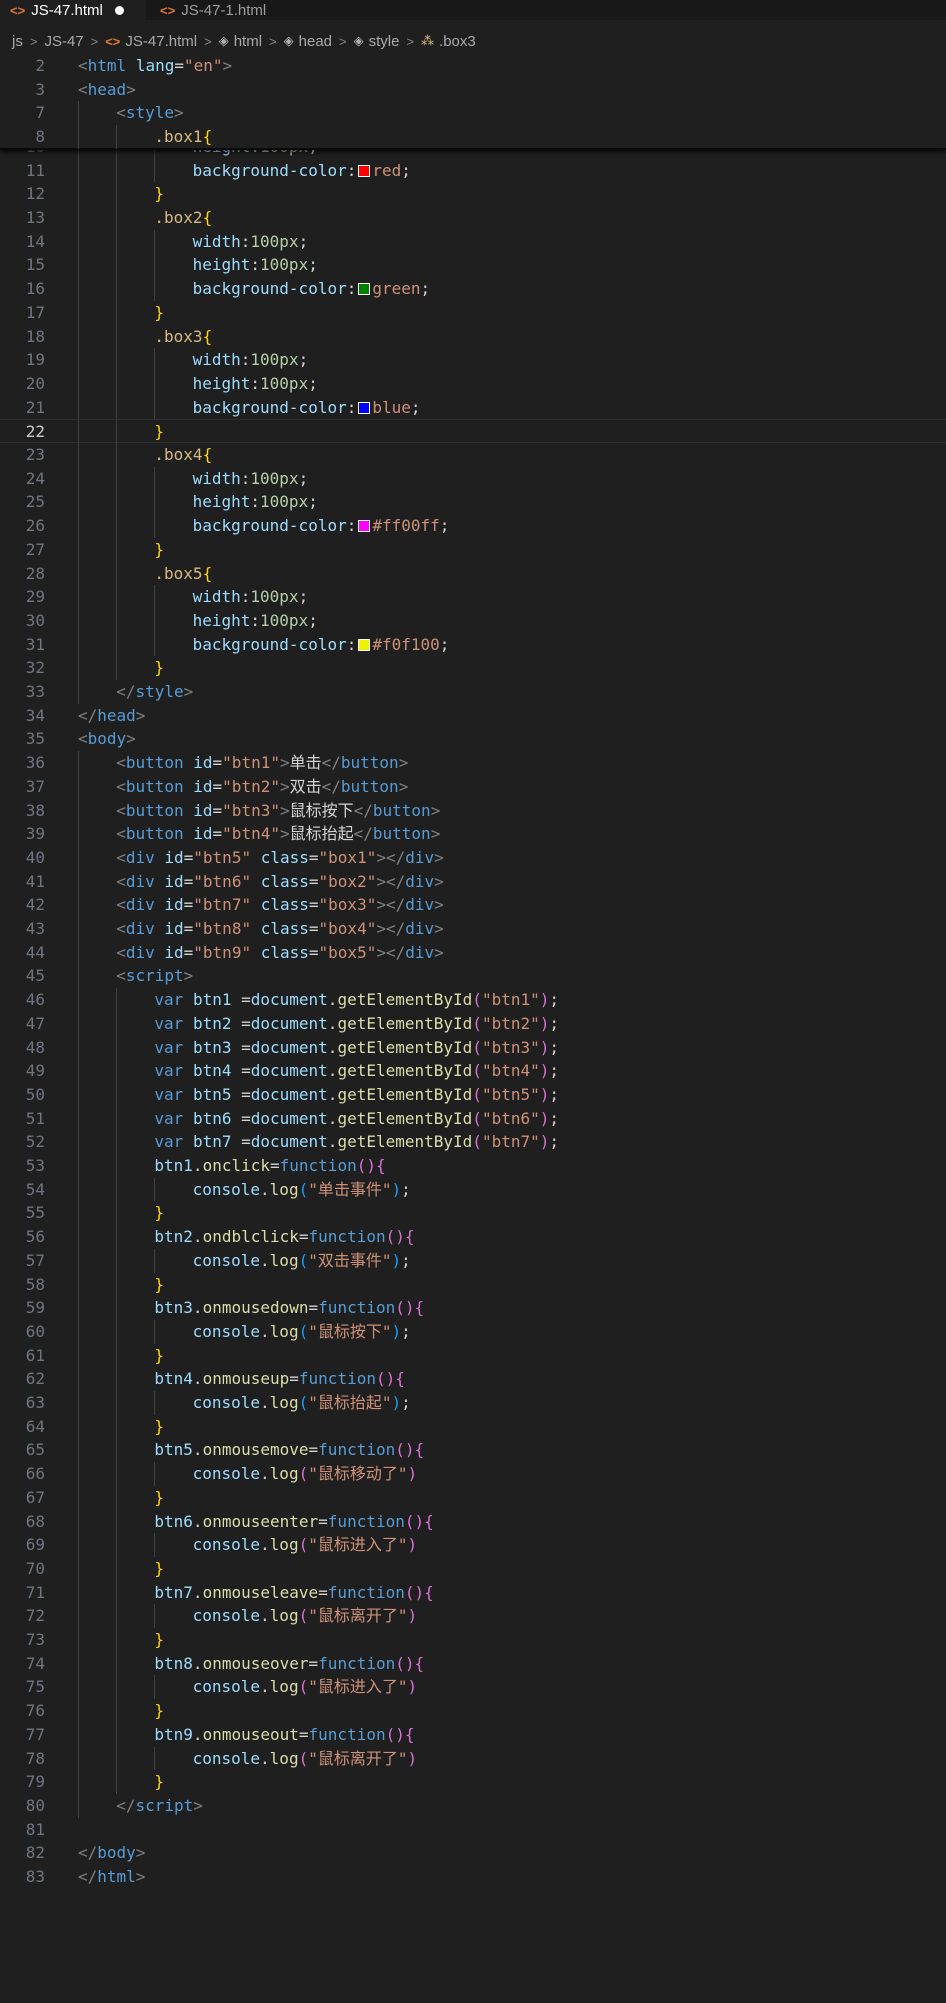 The width and height of the screenshot is (946, 2003). What do you see at coordinates (473, 834) in the screenshot?
I see `code-line: 39 <button id="btn4">鼠标抬起</button>` at bounding box center [473, 834].